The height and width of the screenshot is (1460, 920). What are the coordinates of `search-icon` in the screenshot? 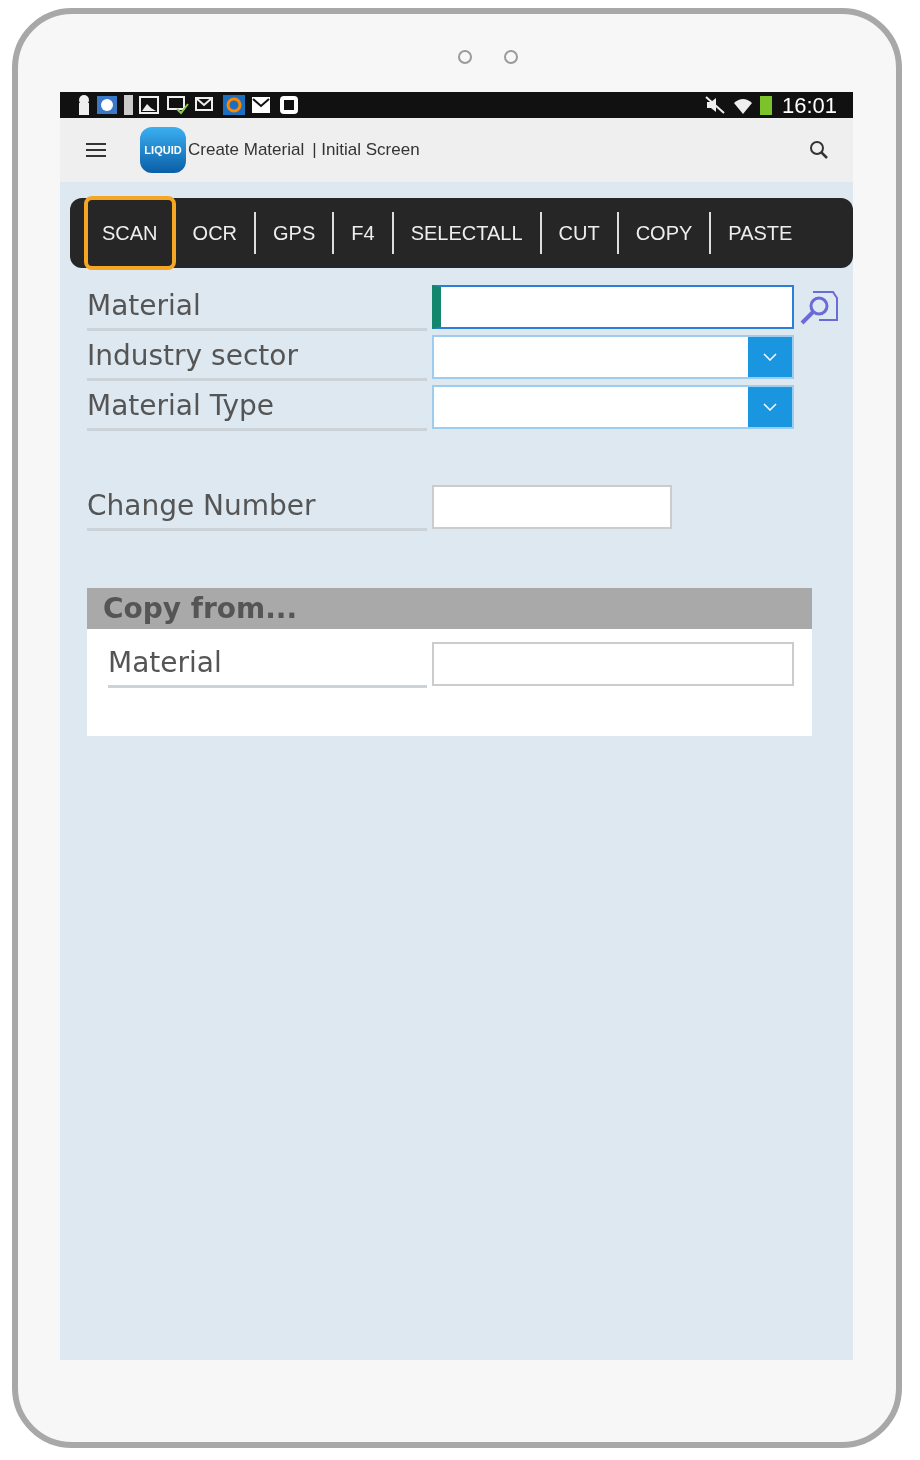 It's located at (819, 150).